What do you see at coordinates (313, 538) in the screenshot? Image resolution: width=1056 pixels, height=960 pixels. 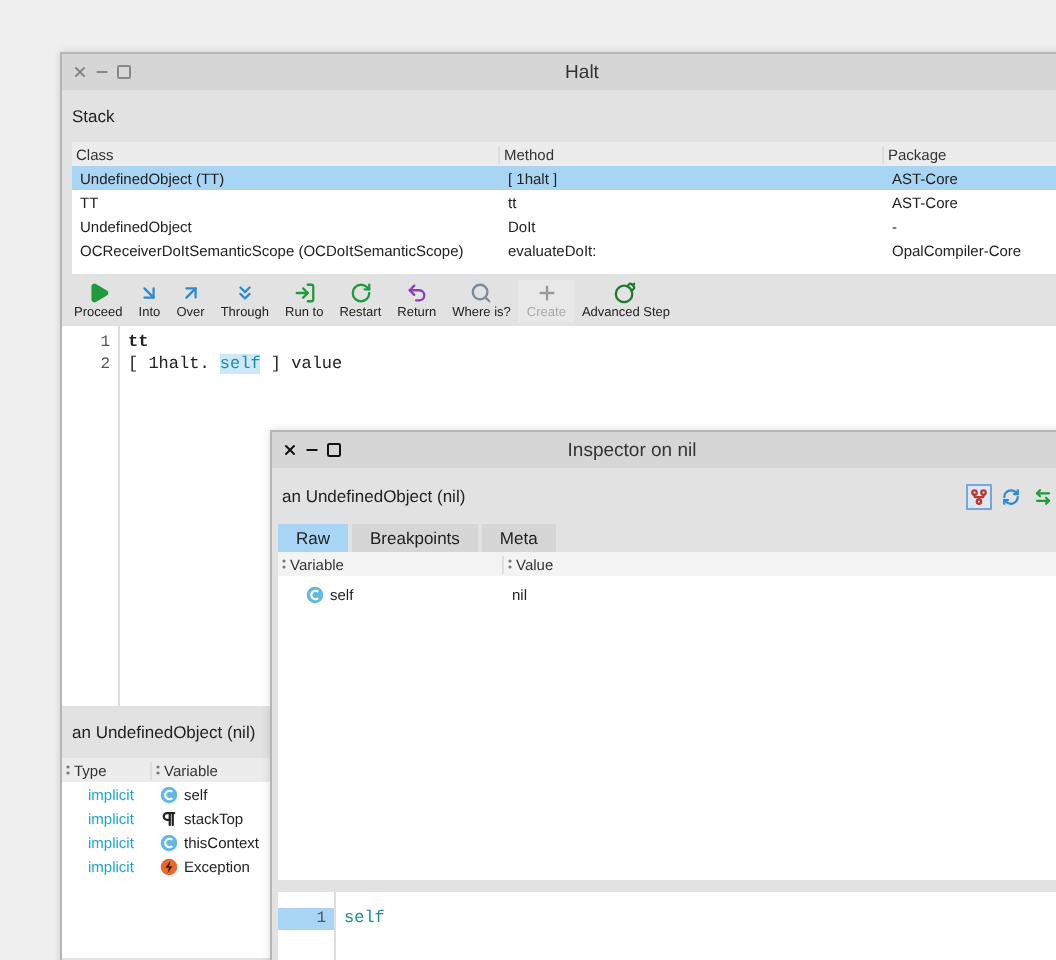 I see `tab: Raw` at bounding box center [313, 538].